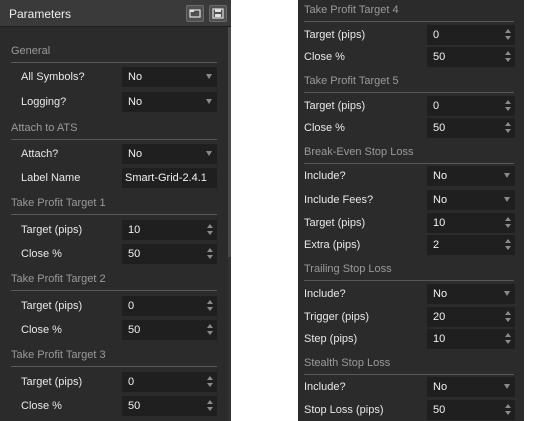 This screenshot has height=421, width=540. What do you see at coordinates (169, 330) in the screenshot?
I see `tp2-close-stepper: 50` at bounding box center [169, 330].